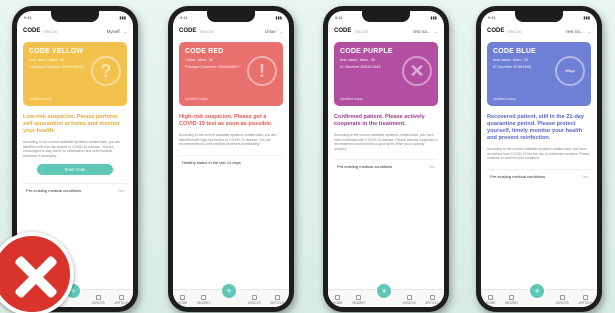 The height and width of the screenshot is (313, 615). What do you see at coordinates (366, 51) in the screenshot?
I see `code-title: CODE PURPLE` at bounding box center [366, 51].